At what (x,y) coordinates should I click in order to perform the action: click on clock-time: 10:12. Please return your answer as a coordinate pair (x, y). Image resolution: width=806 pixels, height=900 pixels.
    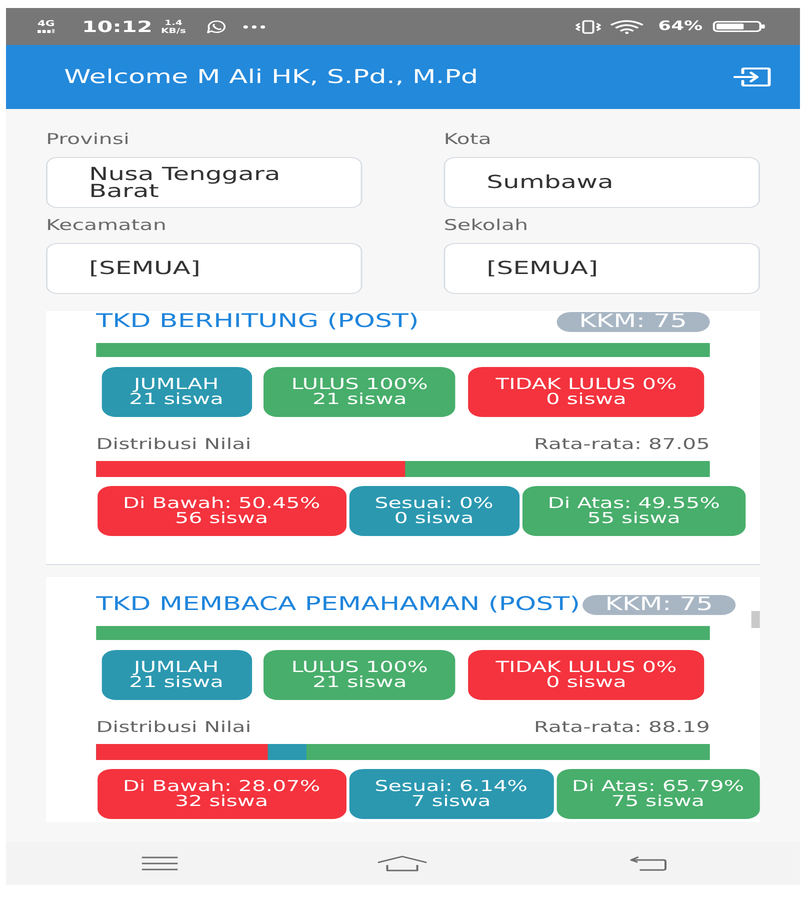
    Looking at the image, I should click on (117, 27).